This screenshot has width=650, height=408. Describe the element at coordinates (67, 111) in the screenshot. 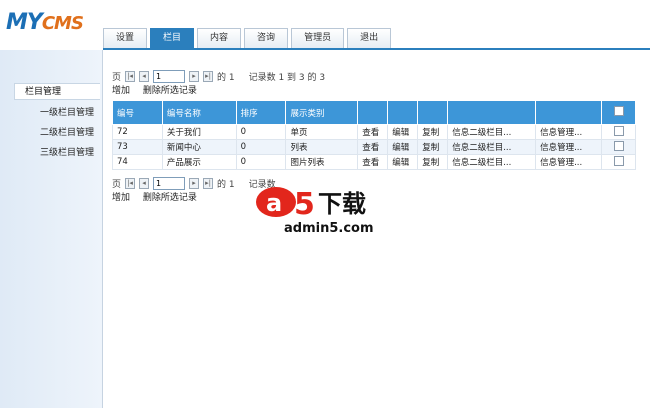

I see `sidebar-item-level1: 一级栏目管理` at that location.